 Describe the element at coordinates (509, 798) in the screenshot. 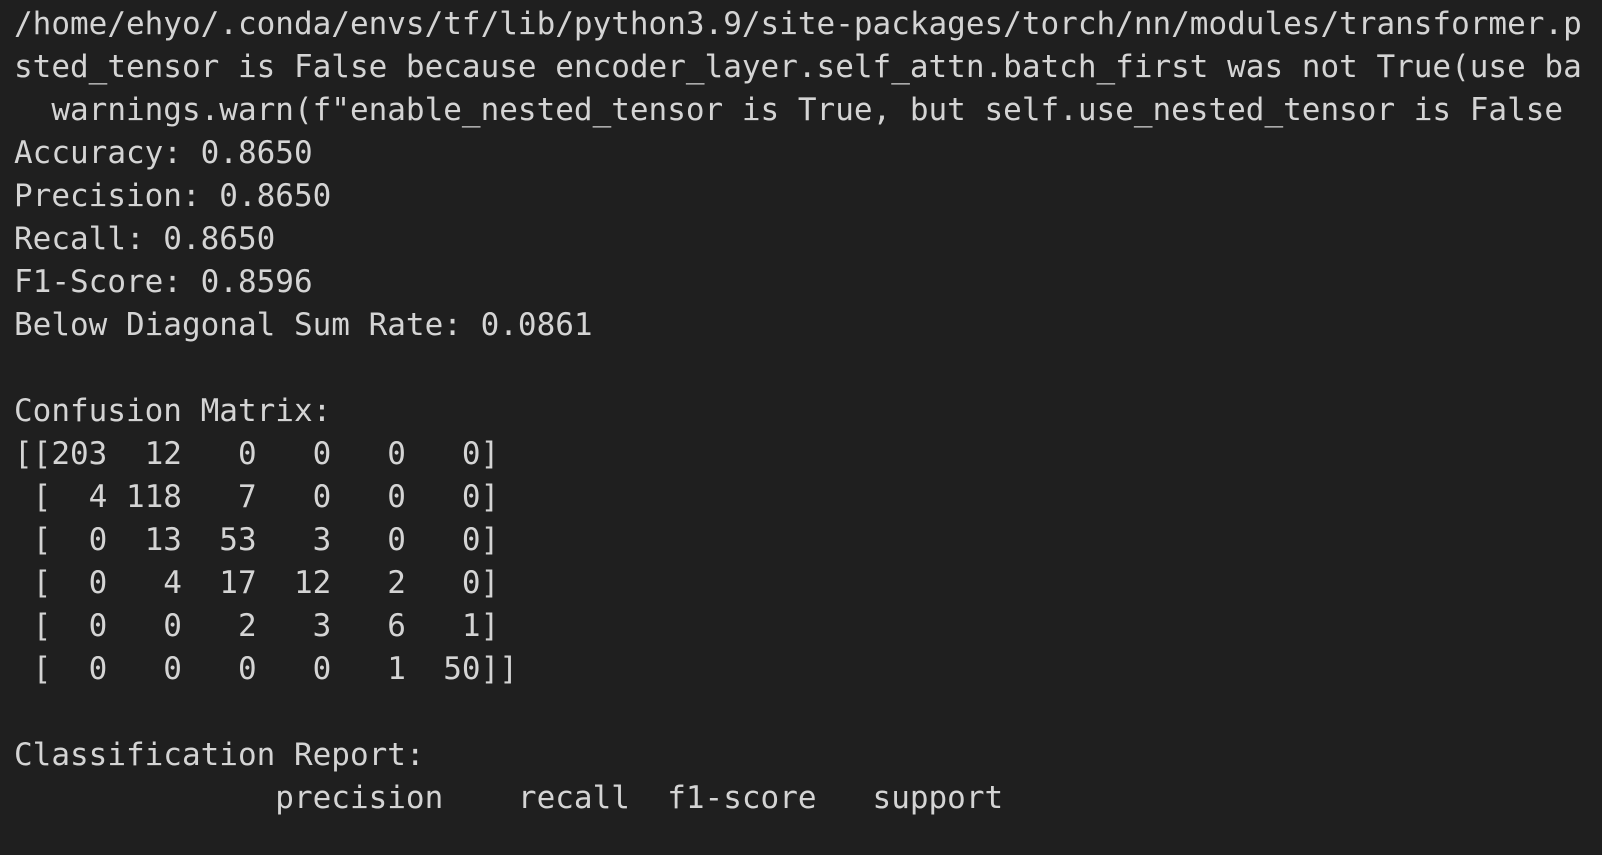

I see `classification-report-header: precision recall f1-score support` at that location.